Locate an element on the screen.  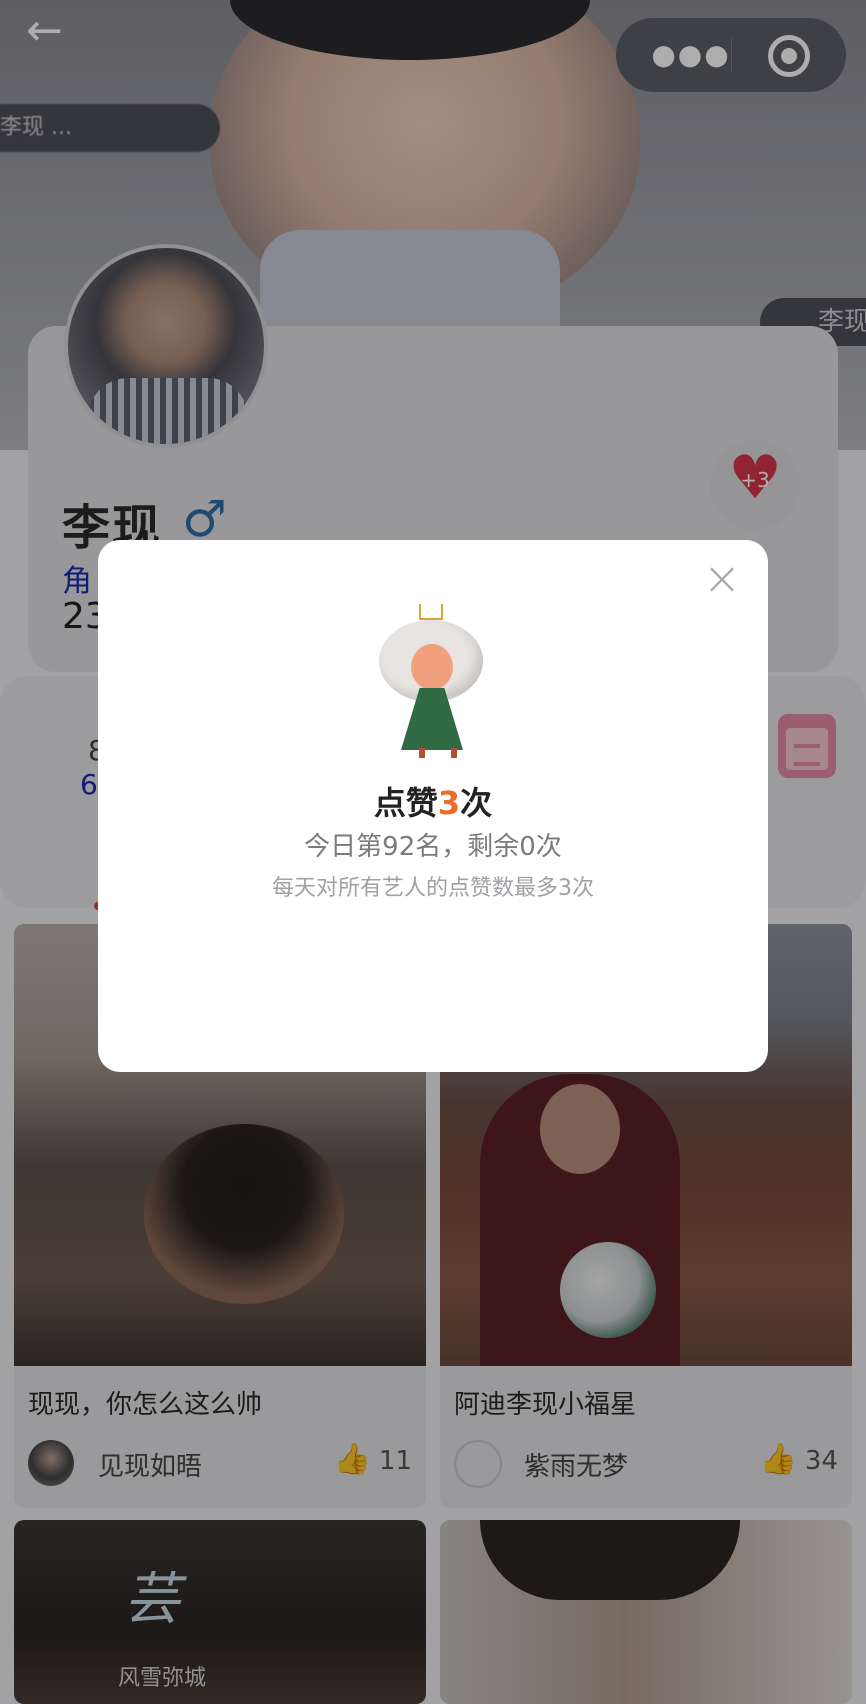
dialog-subtitle: 今日第92名，剩余0次 is located at coordinates (433, 847).